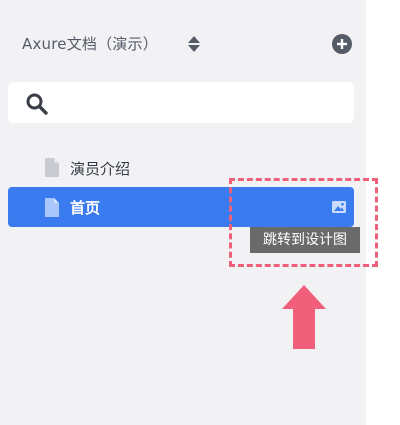 This screenshot has width=400, height=425. I want to click on search-icon, so click(37, 104).